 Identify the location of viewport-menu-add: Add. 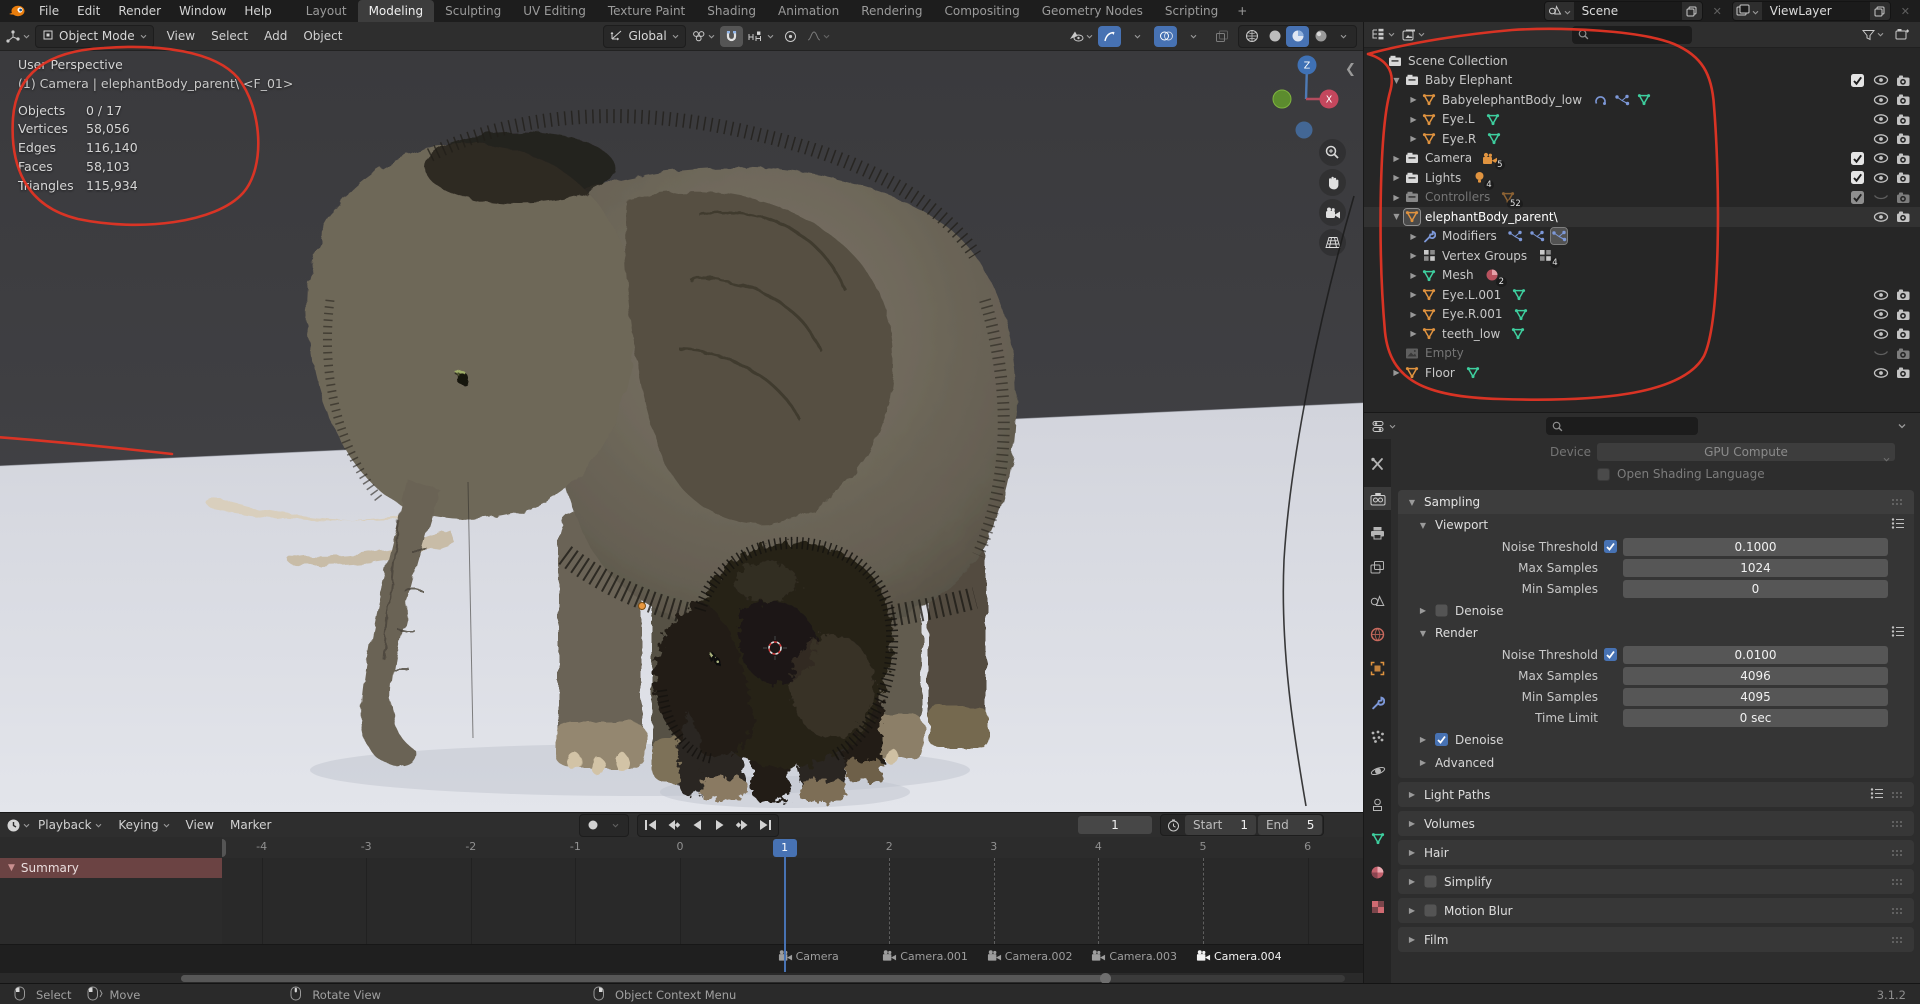
(275, 36).